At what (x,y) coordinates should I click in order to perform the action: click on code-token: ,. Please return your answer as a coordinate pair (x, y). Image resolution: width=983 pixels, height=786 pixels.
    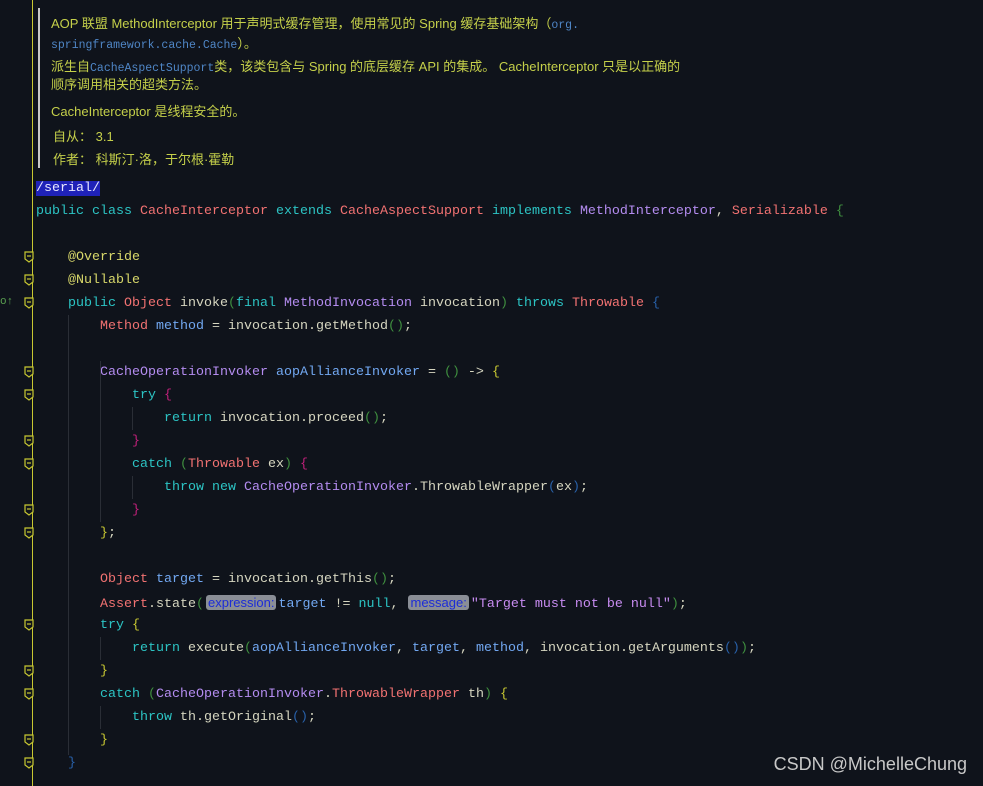
    Looking at the image, I should click on (723, 211).